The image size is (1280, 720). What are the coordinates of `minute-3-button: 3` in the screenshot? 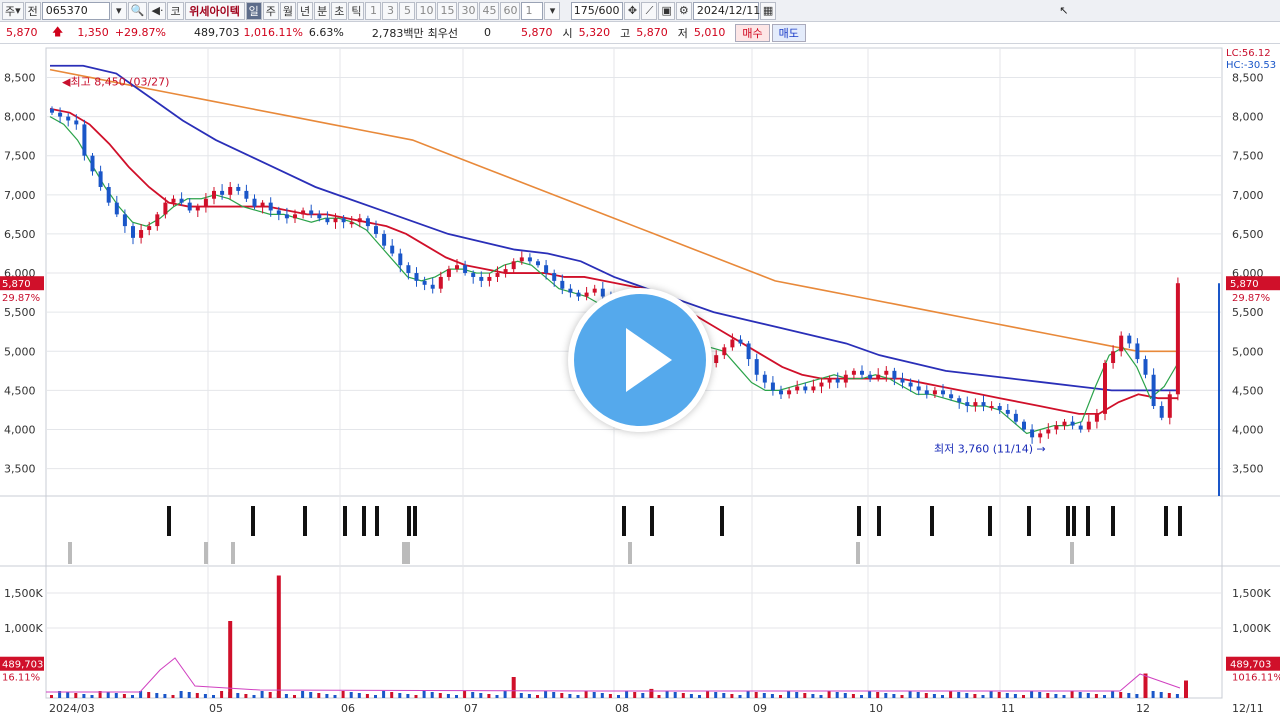 It's located at (390, 10).